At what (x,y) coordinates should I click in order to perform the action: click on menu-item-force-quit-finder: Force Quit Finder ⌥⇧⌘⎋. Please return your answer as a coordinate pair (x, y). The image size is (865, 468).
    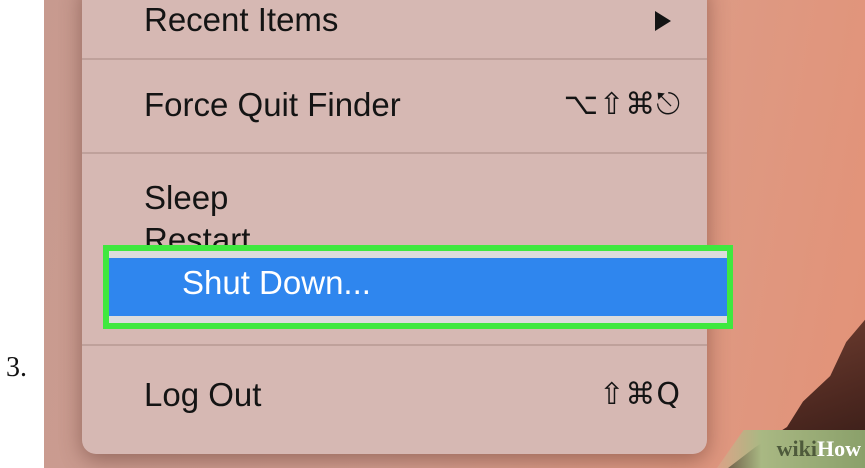
    Looking at the image, I should click on (394, 105).